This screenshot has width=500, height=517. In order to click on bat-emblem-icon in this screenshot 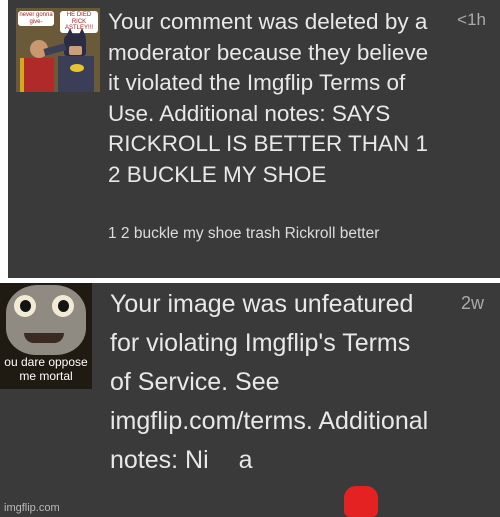, I will do `click(77, 68)`.